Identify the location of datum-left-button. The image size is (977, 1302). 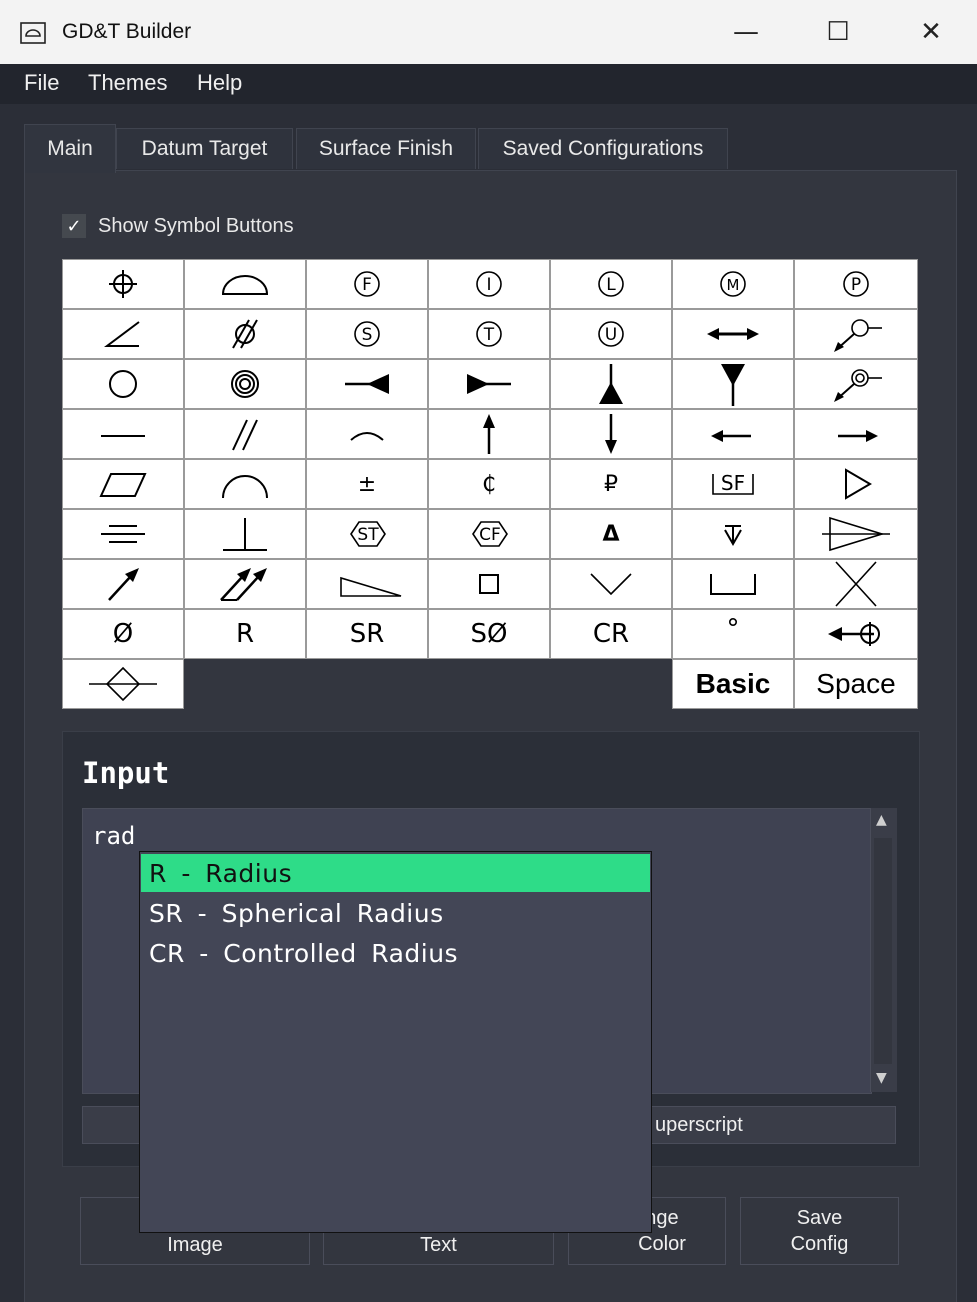
(367, 384).